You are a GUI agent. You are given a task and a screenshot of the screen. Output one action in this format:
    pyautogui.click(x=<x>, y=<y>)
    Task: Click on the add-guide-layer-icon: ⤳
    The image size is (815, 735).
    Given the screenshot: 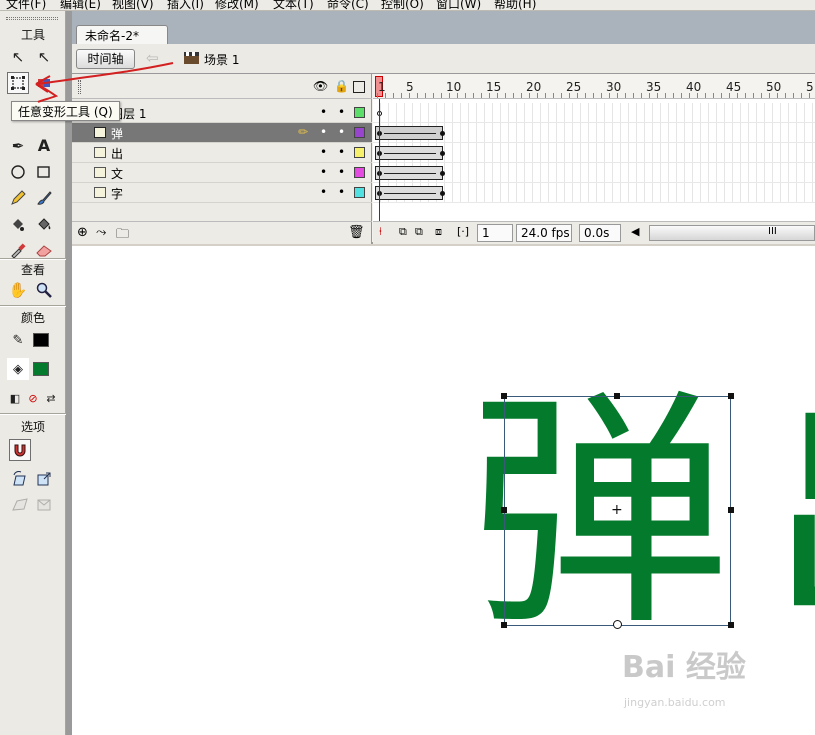 What is the action you would take?
    pyautogui.click(x=101, y=232)
    